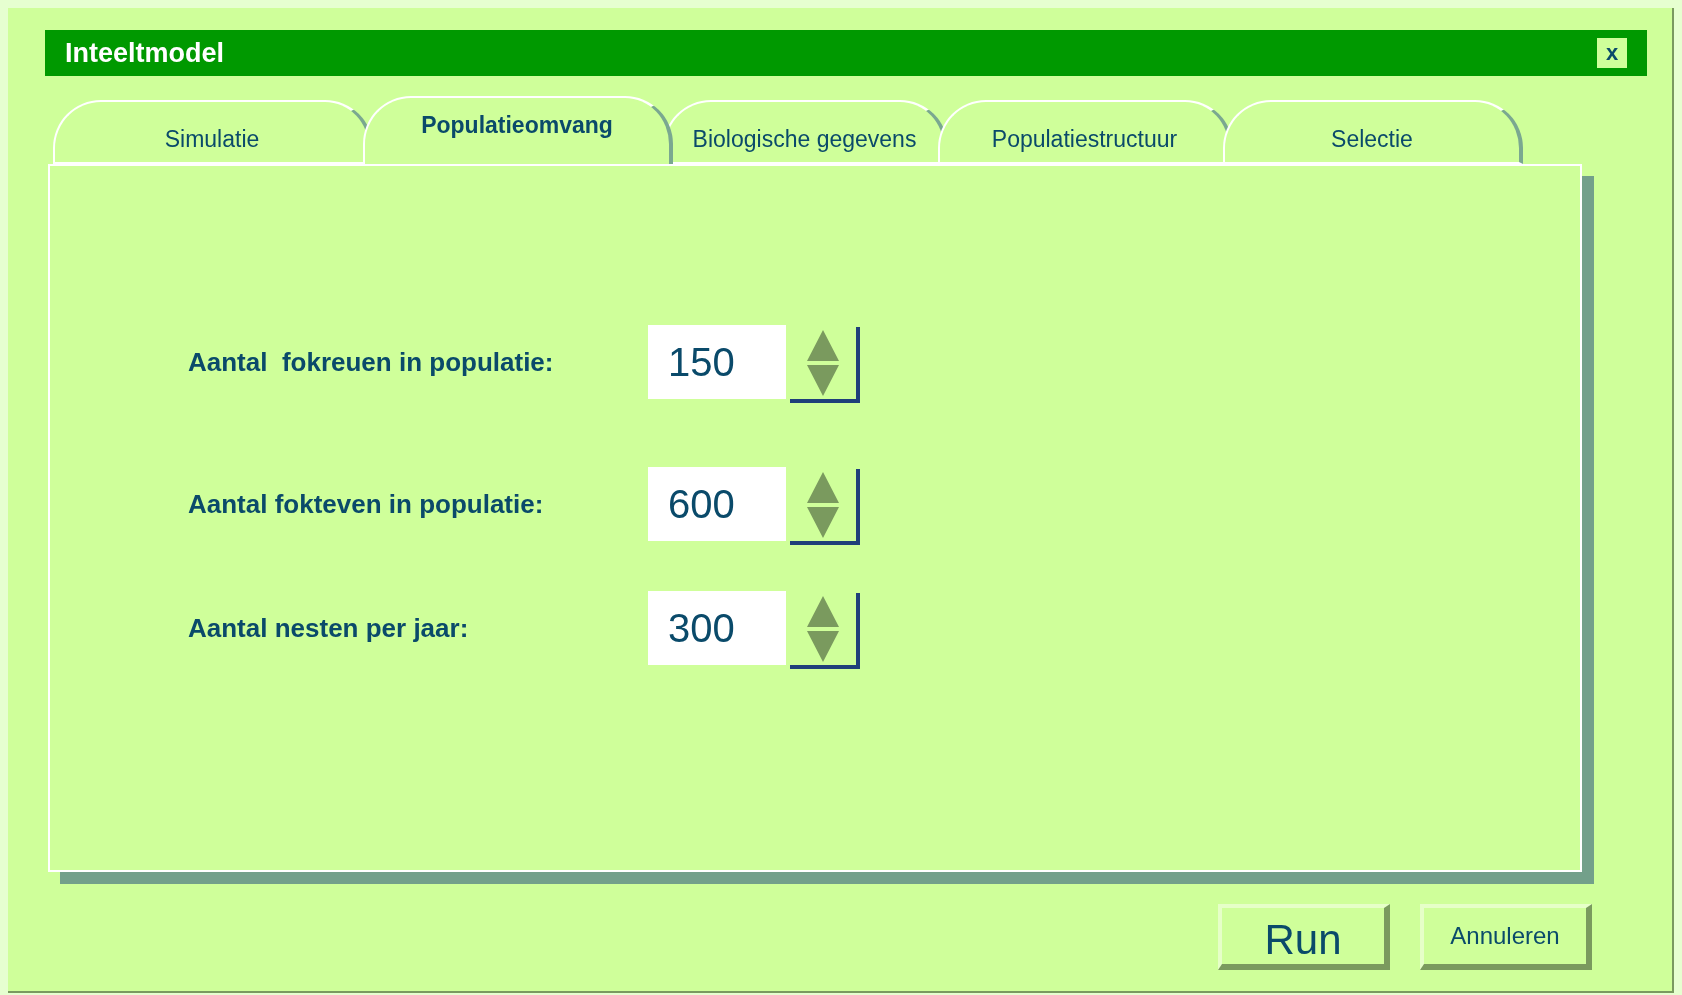 Image resolution: width=1682 pixels, height=995 pixels. I want to click on number-field: 600, so click(717, 504).